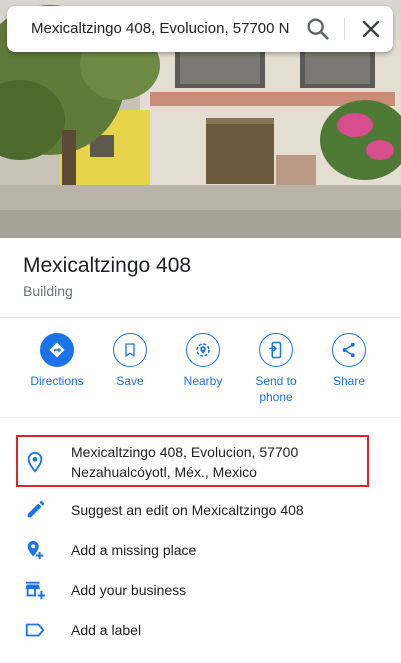 This screenshot has width=401, height=663. What do you see at coordinates (35, 550) in the screenshot?
I see `add-location-icon` at bounding box center [35, 550].